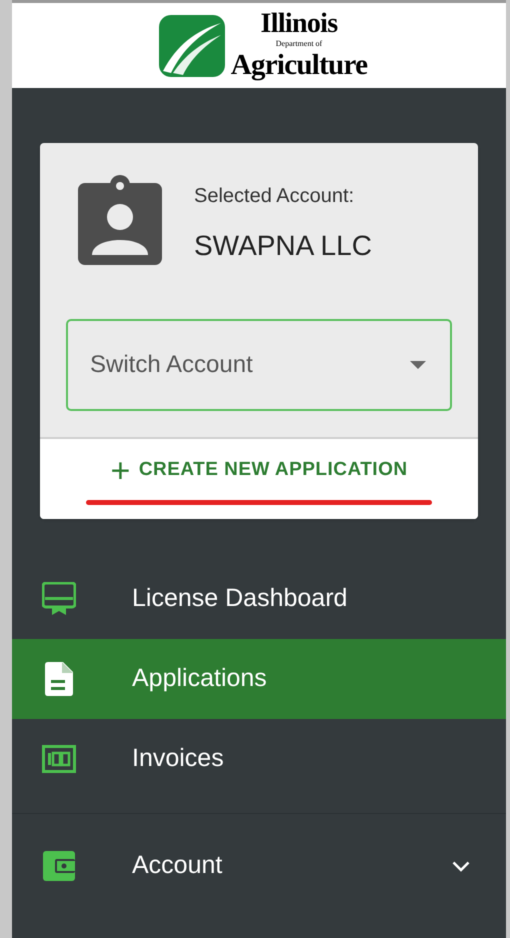  What do you see at coordinates (259, 599) in the screenshot?
I see `nav-item: License Dashboard` at bounding box center [259, 599].